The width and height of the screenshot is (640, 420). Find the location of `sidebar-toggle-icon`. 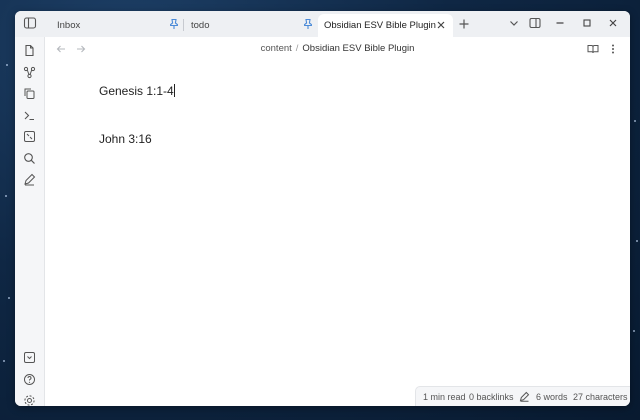

sidebar-toggle-icon is located at coordinates (30, 23).